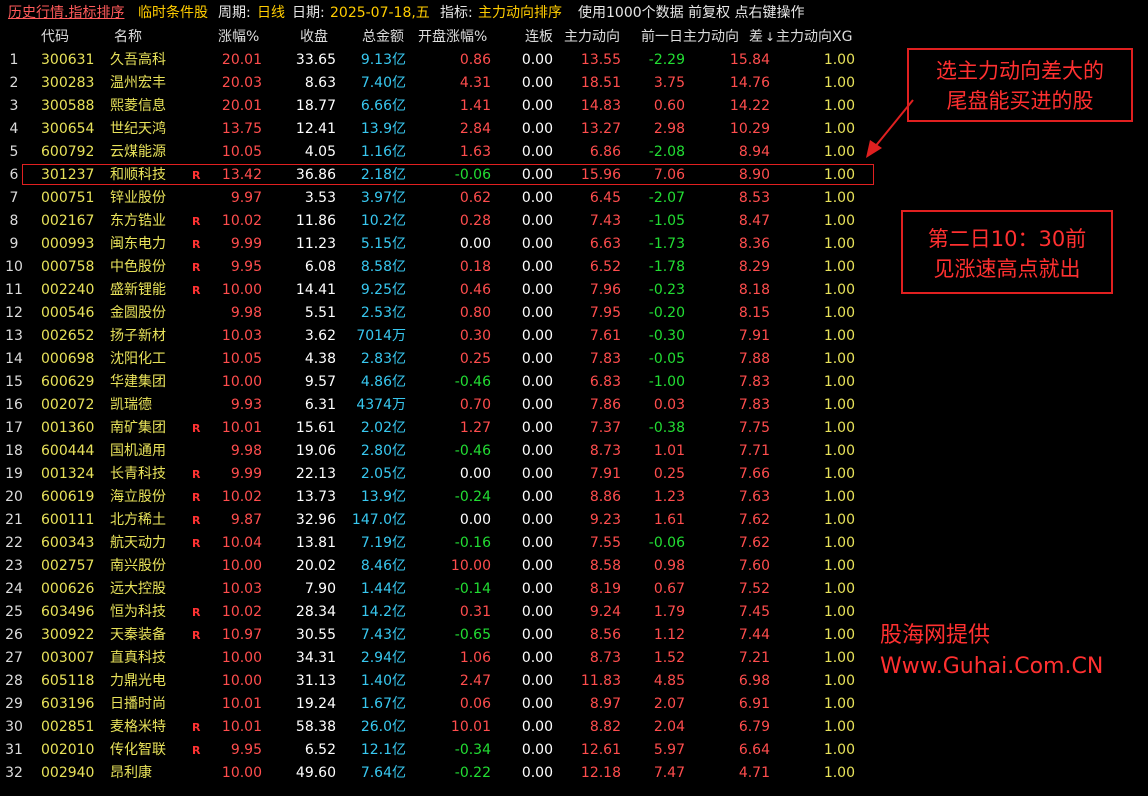 The image size is (1148, 796). What do you see at coordinates (383, 290) in the screenshot?
I see `total-amount: 9.25亿` at bounding box center [383, 290].